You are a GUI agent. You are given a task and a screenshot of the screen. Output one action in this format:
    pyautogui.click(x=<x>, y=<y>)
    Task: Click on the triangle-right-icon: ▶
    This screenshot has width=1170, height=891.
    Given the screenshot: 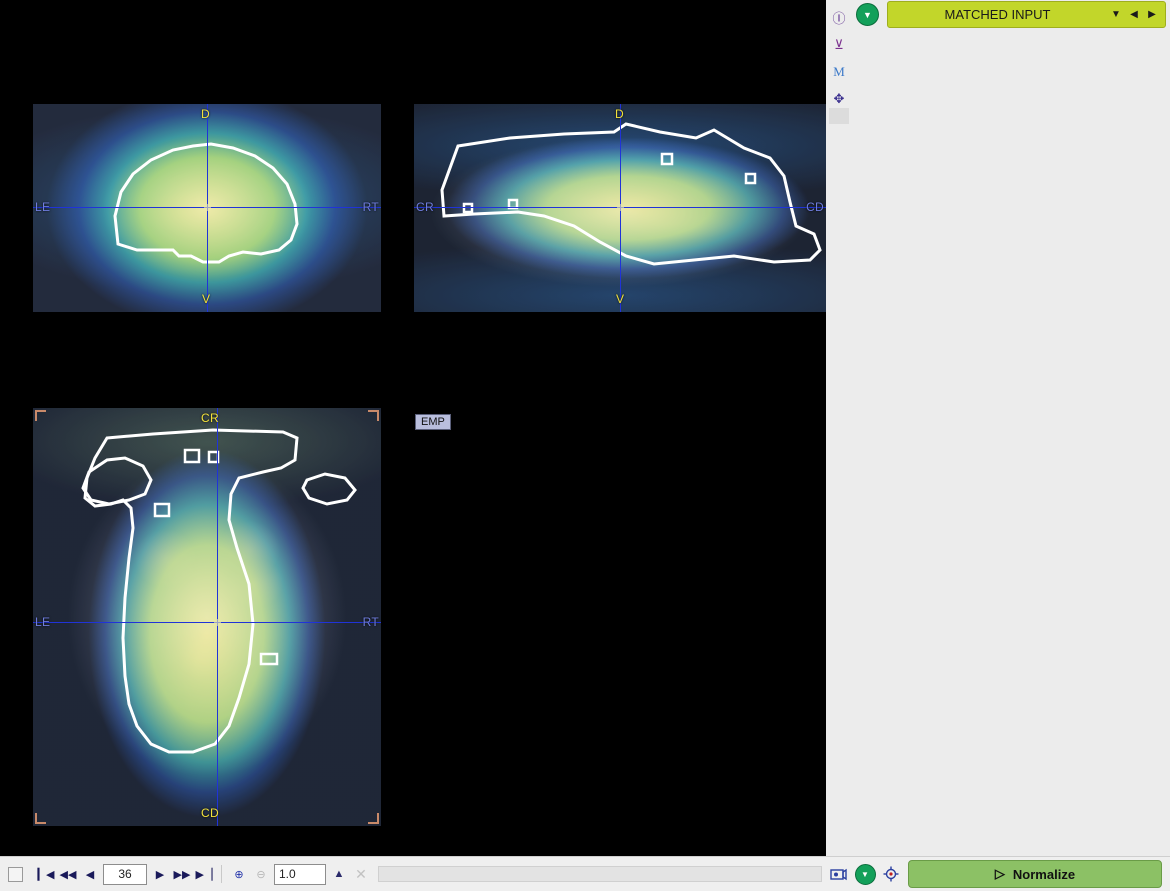 What is the action you would take?
    pyautogui.click(x=1152, y=14)
    